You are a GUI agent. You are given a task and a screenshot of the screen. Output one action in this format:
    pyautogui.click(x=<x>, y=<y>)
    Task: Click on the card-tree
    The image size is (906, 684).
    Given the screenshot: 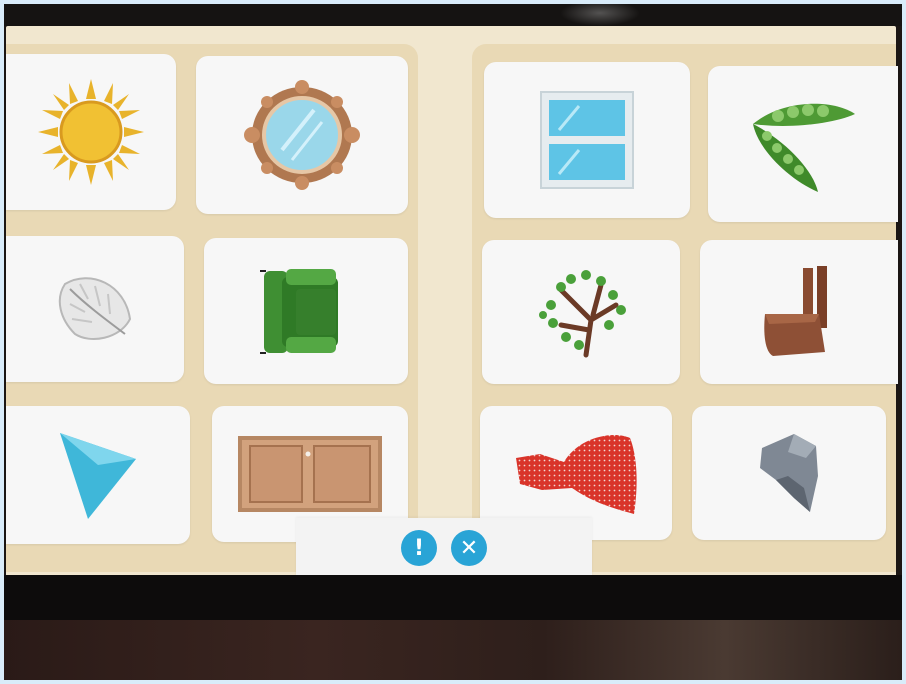 What is the action you would take?
    pyautogui.click(x=581, y=312)
    